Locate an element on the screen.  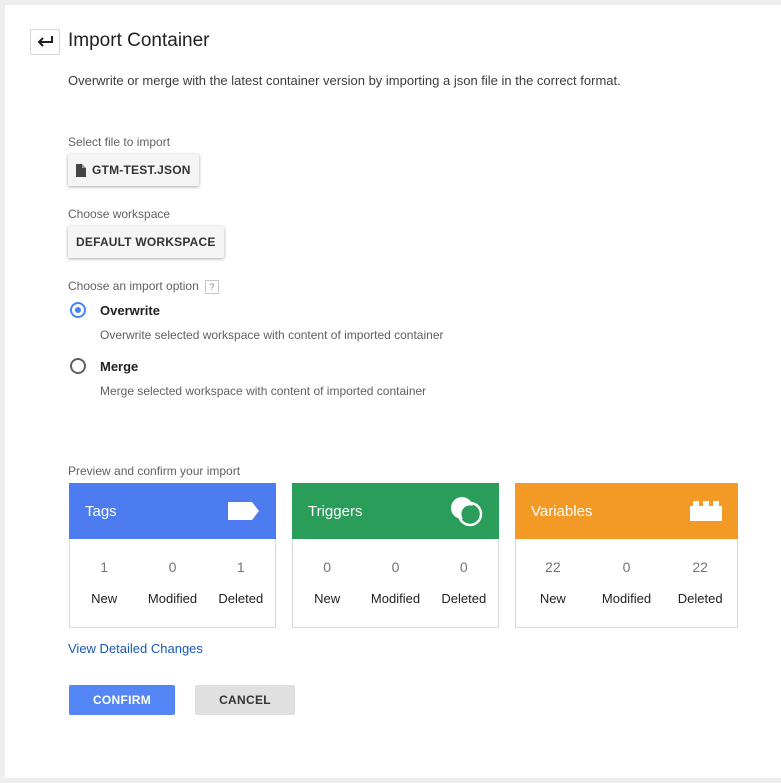
tags-card-header: Tags is located at coordinates (172, 511).